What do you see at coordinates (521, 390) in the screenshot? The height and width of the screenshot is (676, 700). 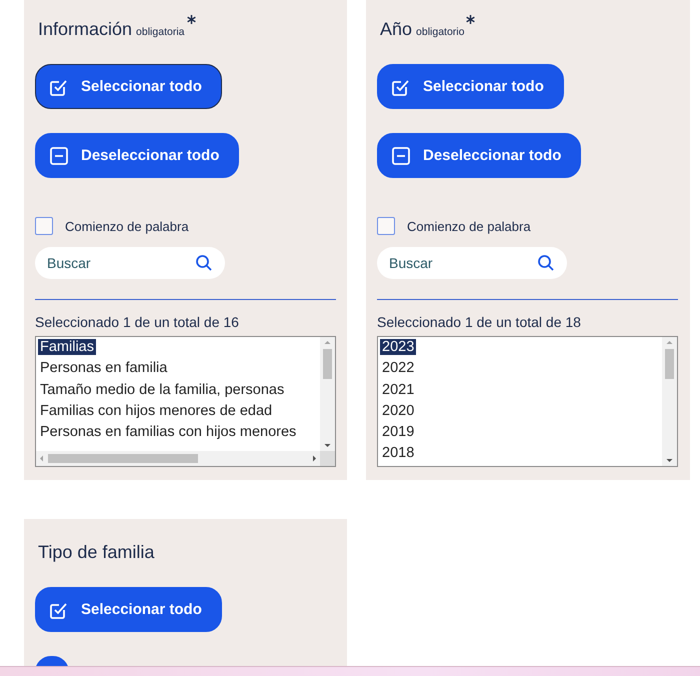 I see `list-option: 2021` at bounding box center [521, 390].